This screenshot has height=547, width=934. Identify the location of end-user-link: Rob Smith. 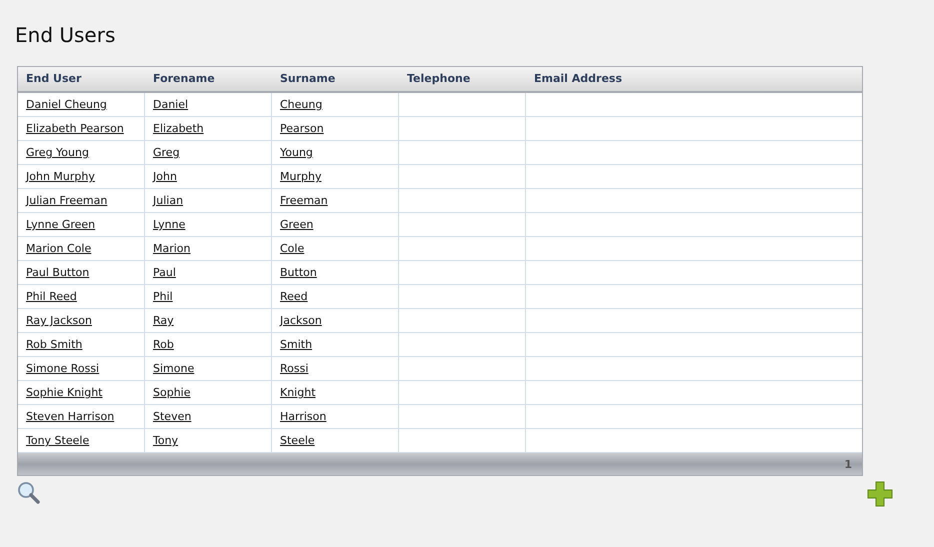
(54, 344).